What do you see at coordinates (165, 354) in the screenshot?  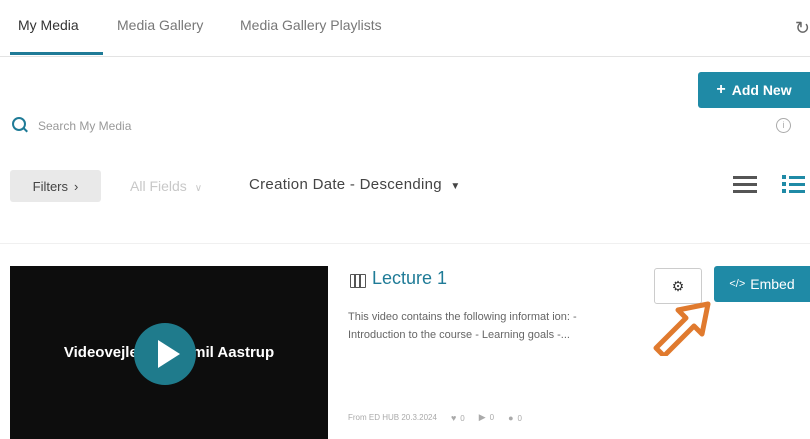 I see `play-icon` at bounding box center [165, 354].